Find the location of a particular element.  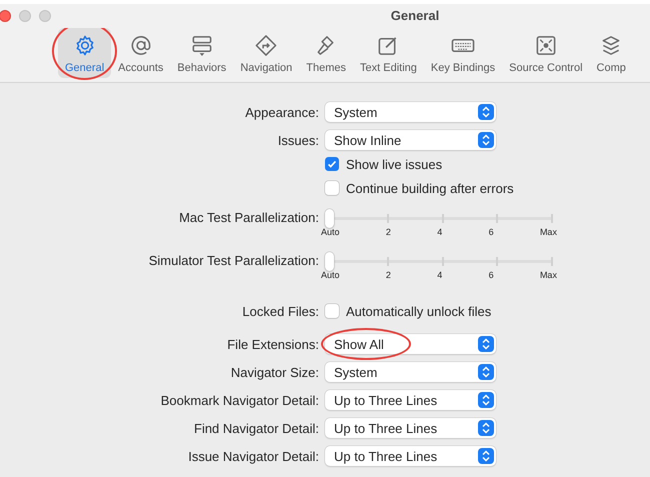

setting-label: File Extensions: is located at coordinates (273, 344).